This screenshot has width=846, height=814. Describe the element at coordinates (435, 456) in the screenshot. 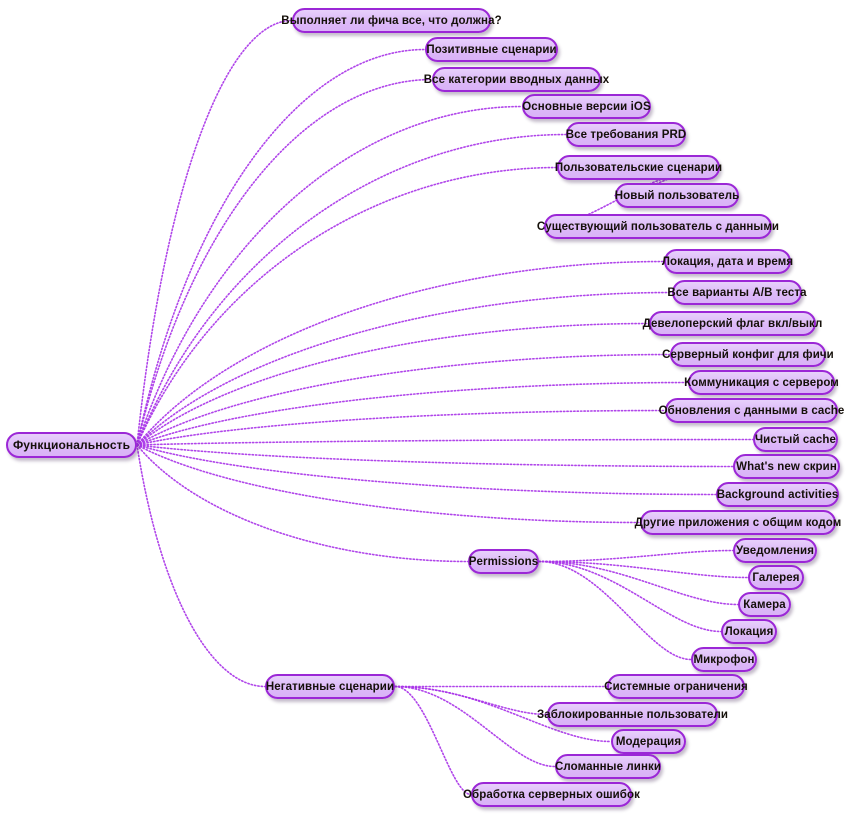

I see `connector-root-to-n16` at that location.